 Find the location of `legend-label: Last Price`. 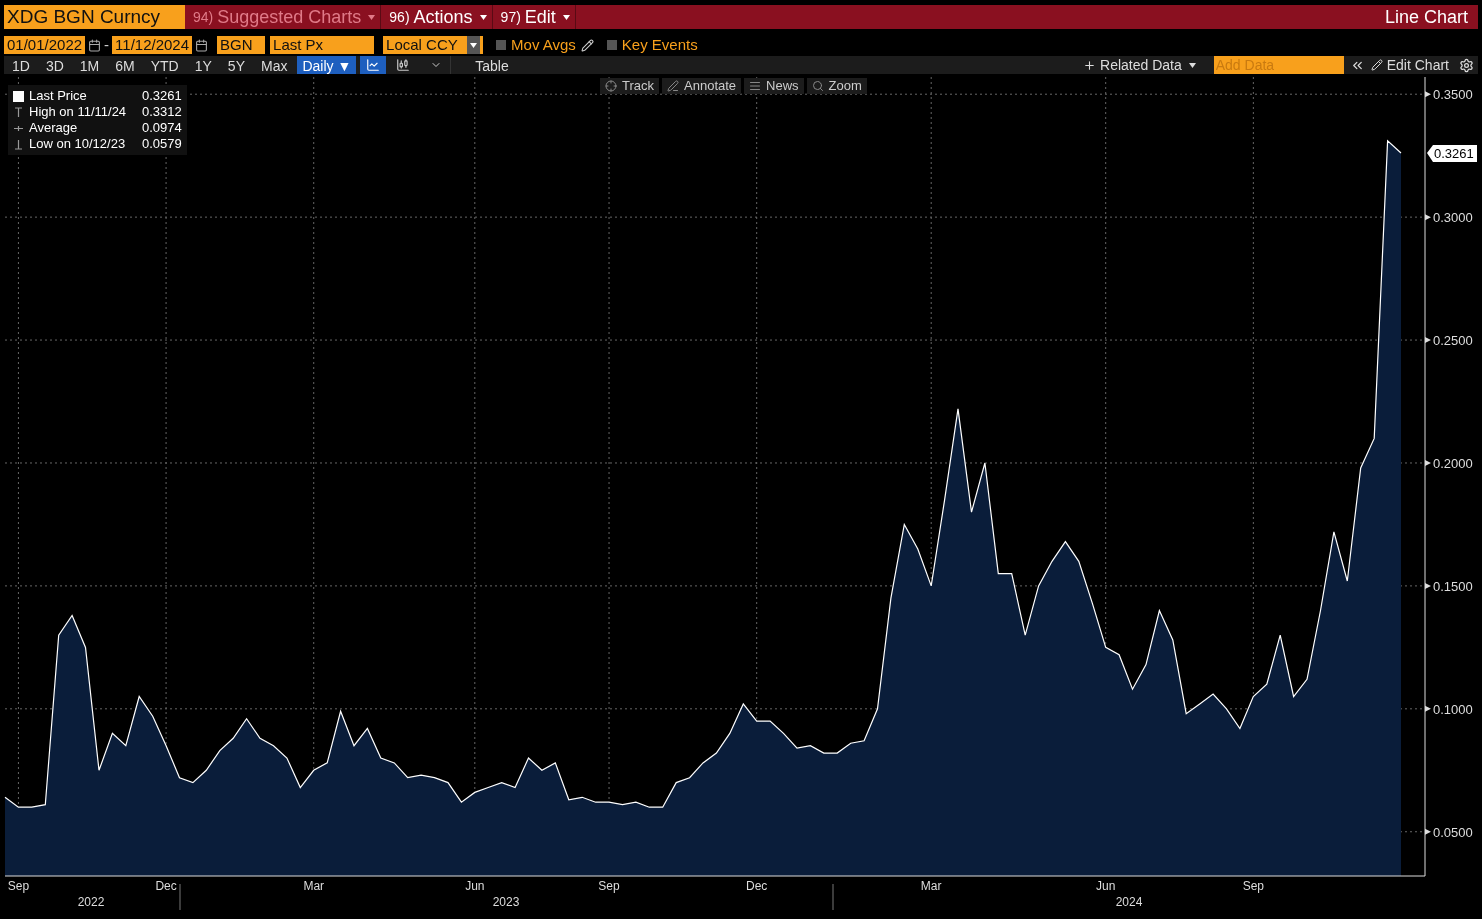

legend-label: Last Price is located at coordinates (58, 96).